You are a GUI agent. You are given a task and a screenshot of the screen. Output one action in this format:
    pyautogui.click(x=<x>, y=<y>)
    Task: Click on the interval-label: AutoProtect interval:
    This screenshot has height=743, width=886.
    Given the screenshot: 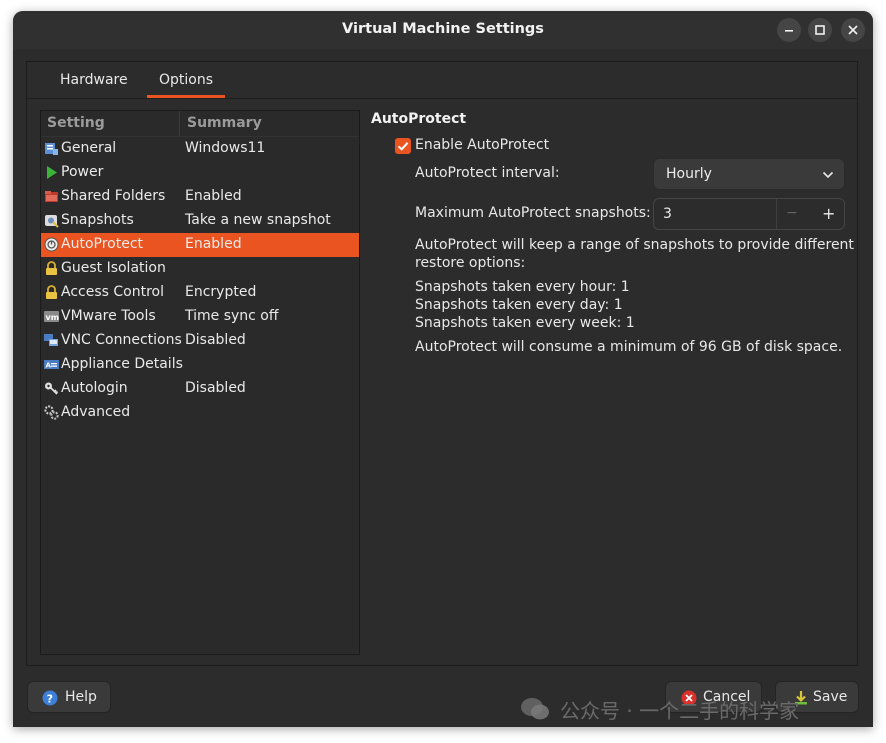 What is the action you would take?
    pyautogui.click(x=487, y=173)
    